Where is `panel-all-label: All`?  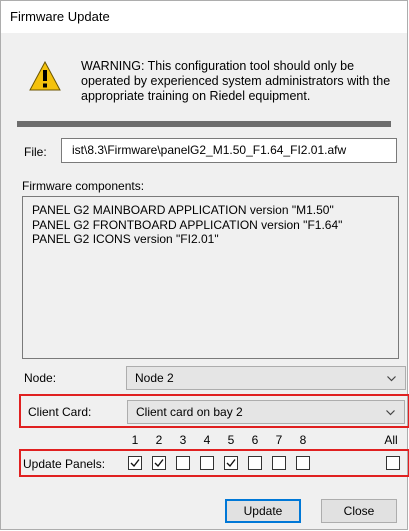 panel-all-label: All is located at coordinates (391, 440).